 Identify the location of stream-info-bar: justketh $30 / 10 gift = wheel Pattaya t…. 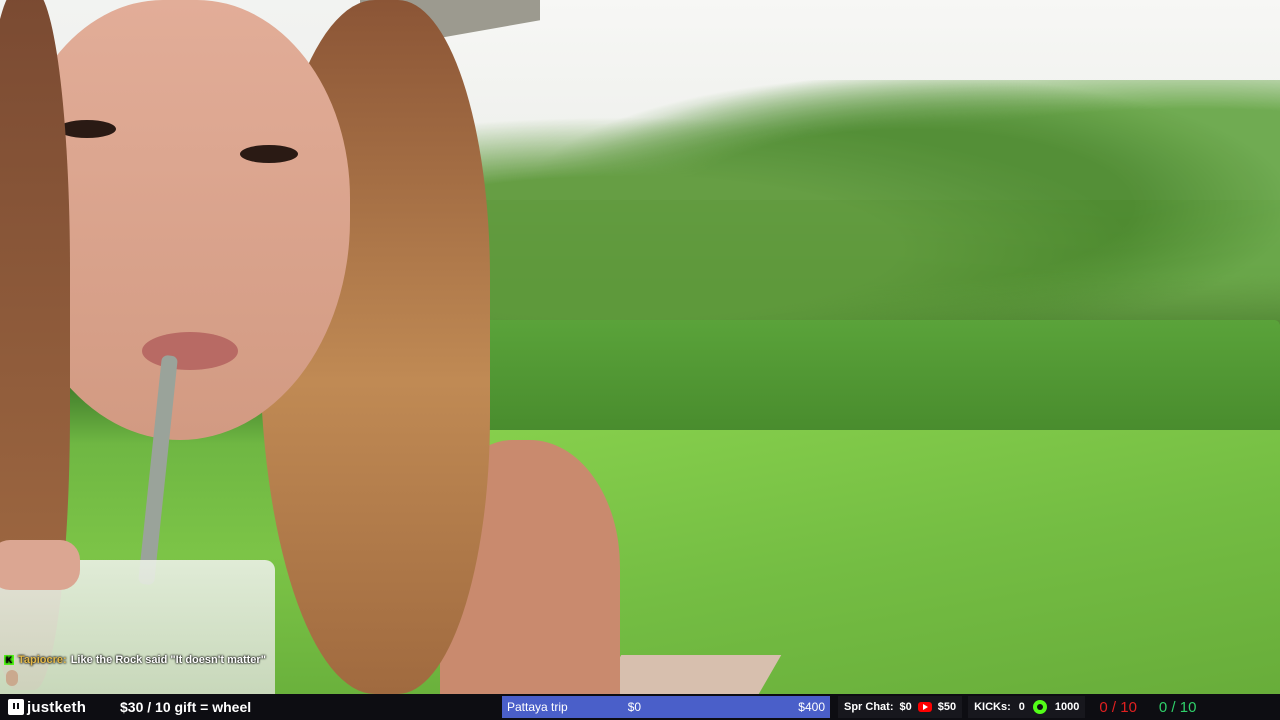
(640, 707).